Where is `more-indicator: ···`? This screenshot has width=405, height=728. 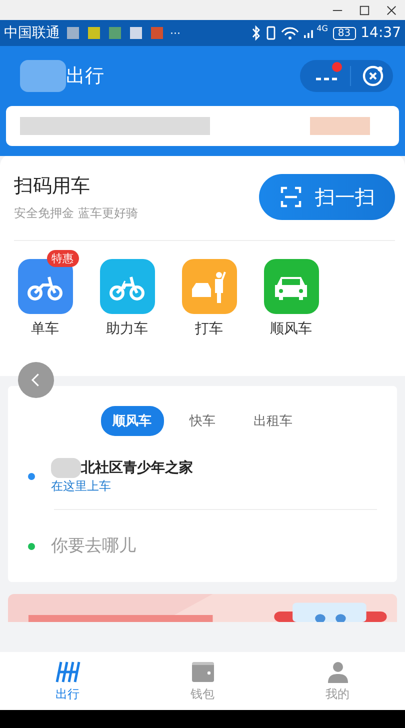
more-indicator: ··· is located at coordinates (175, 33).